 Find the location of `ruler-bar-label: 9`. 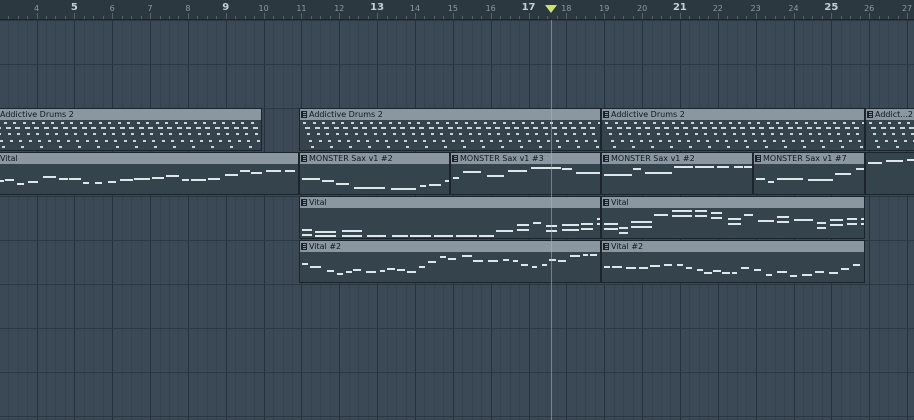

ruler-bar-label: 9 is located at coordinates (226, 7).